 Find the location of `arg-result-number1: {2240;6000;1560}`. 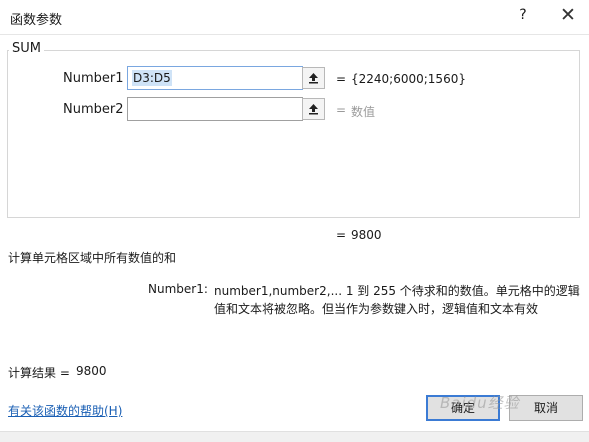

arg-result-number1: {2240;6000;1560} is located at coordinates (408, 79).